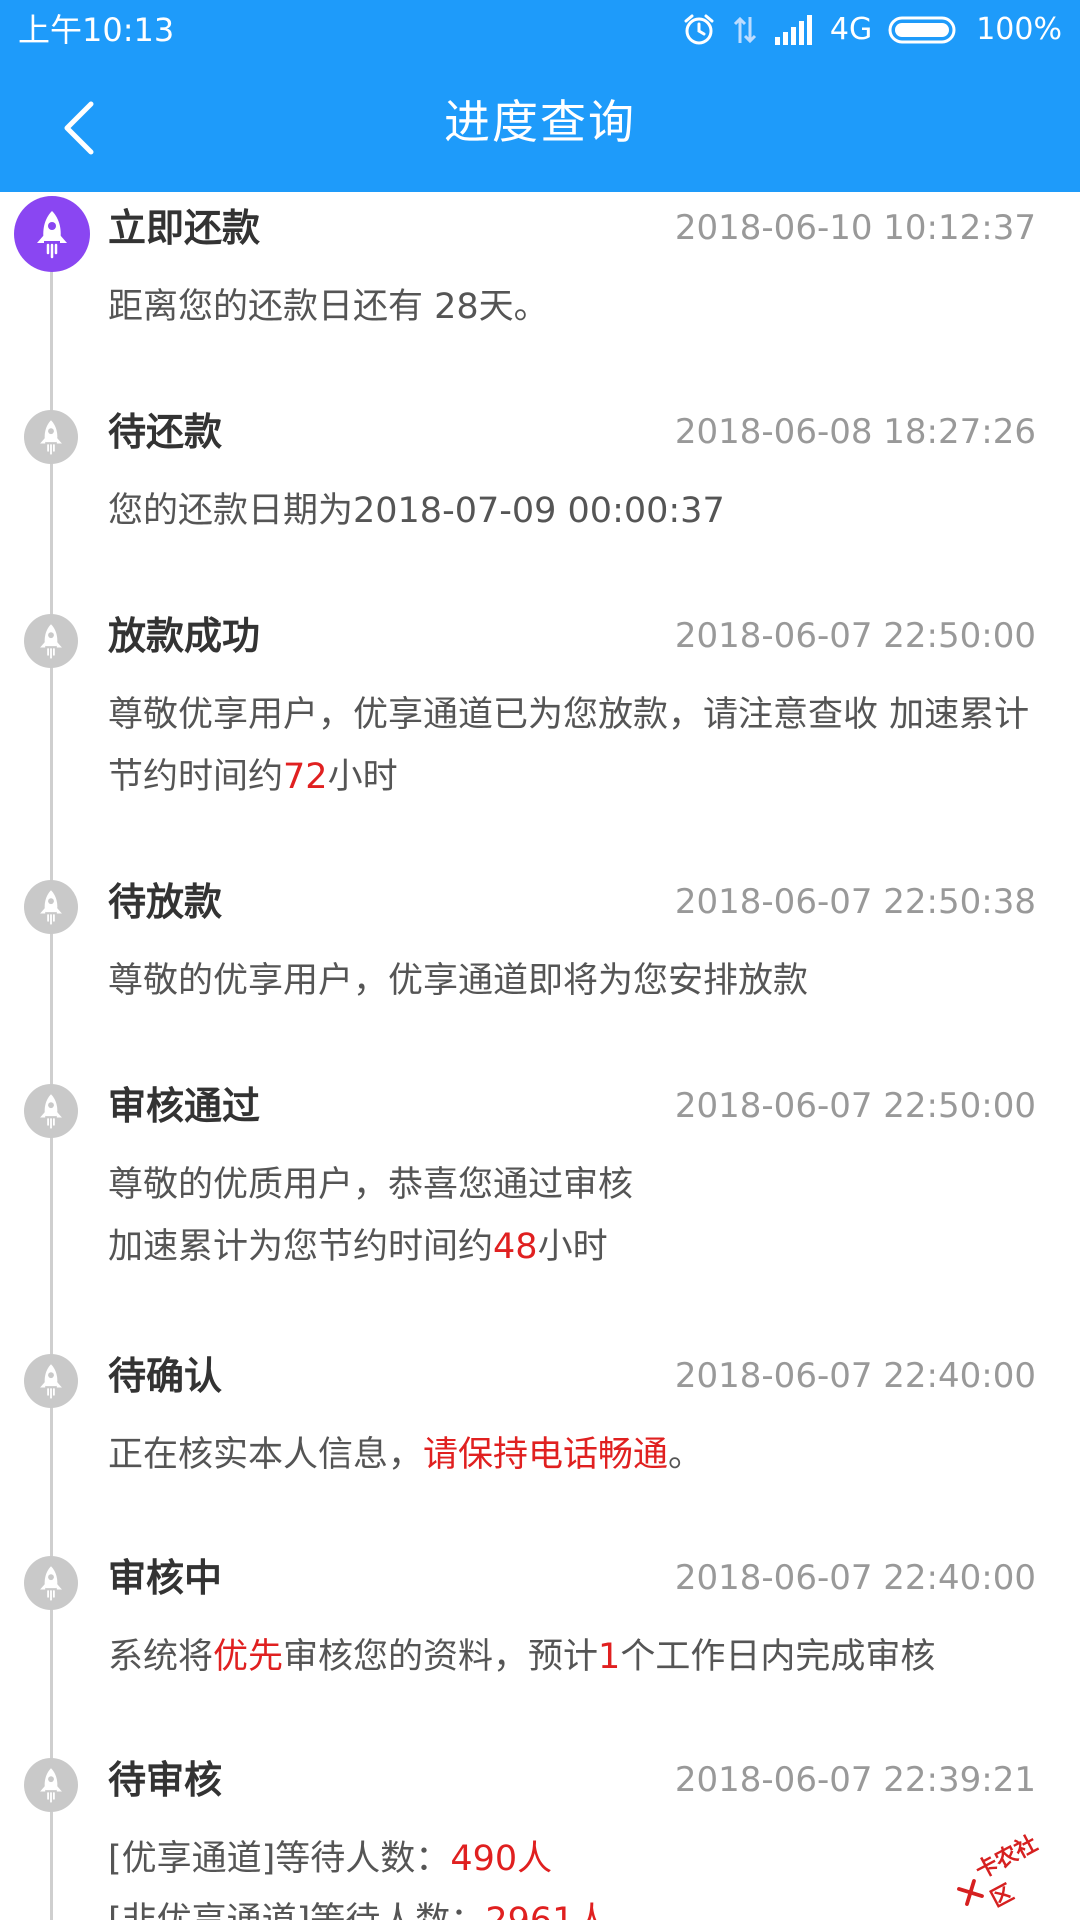 This screenshot has width=1080, height=1926. What do you see at coordinates (745, 30) in the screenshot?
I see `data-arrows-icon` at bounding box center [745, 30].